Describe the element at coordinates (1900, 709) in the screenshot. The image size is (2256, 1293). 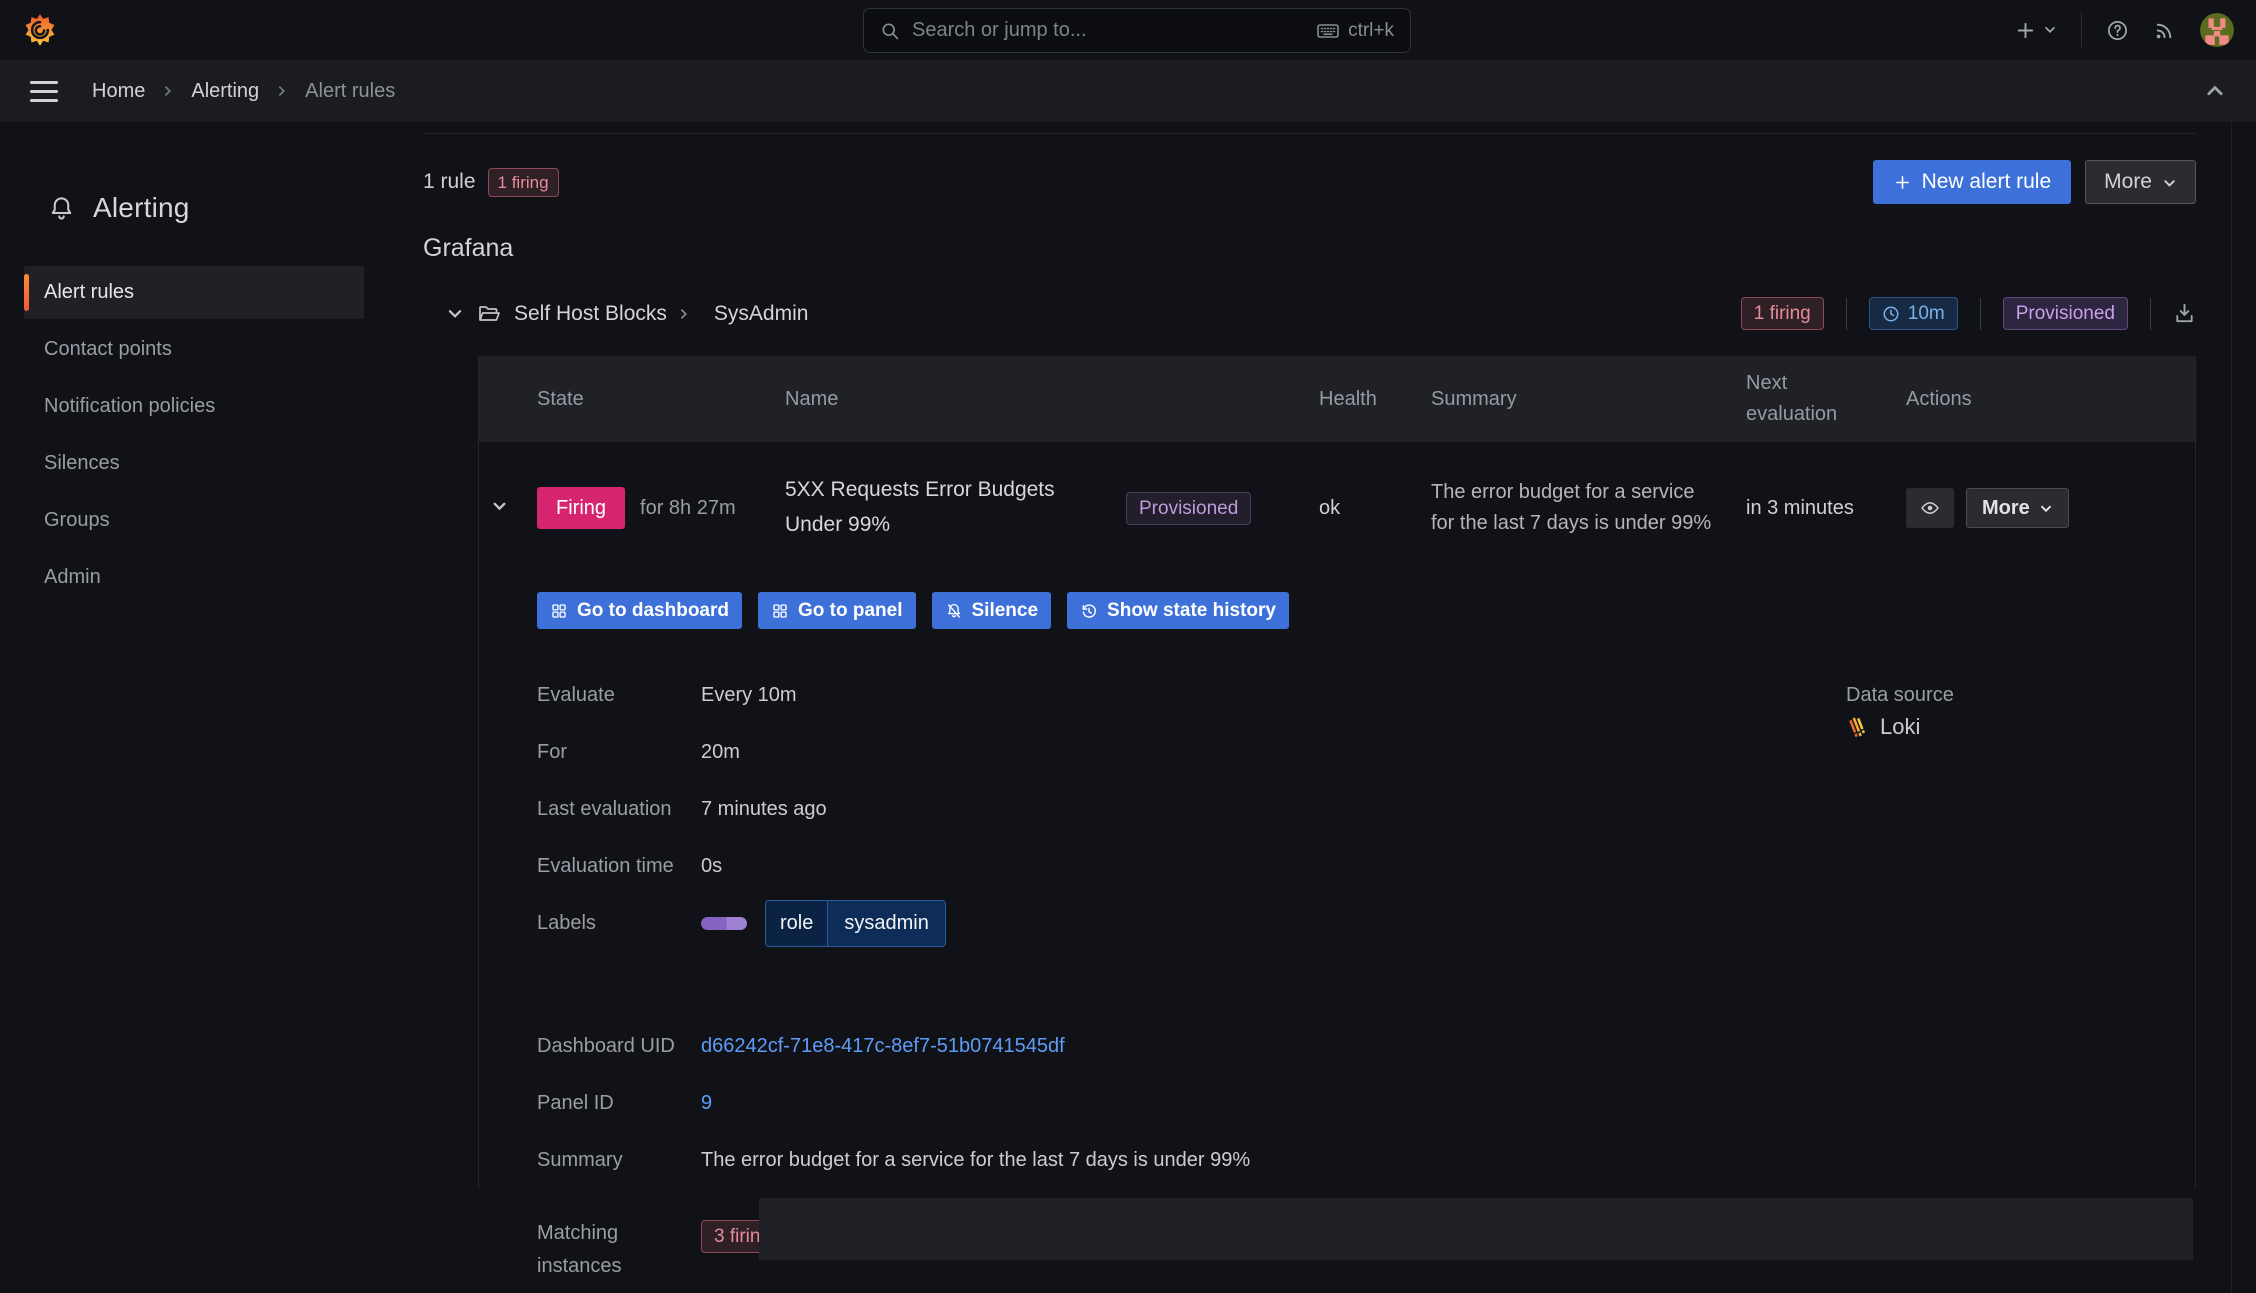
I see `datasource-block: Data source Loki` at that location.